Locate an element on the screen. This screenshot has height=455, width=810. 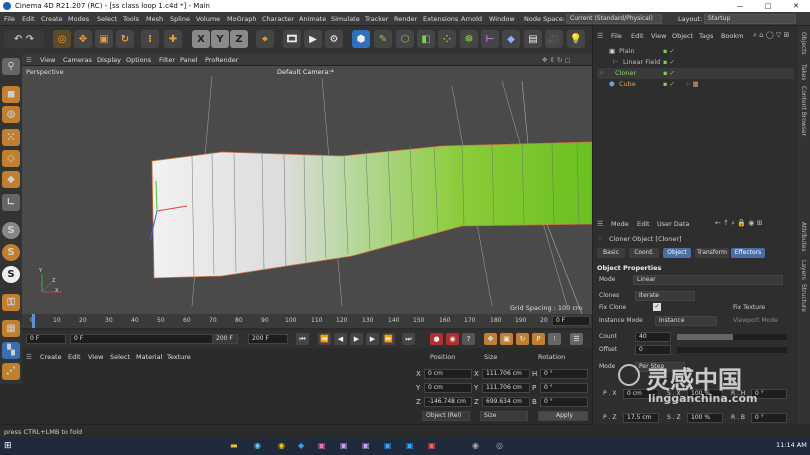
xd-icon: ▣ is located at coordinates (322, 445).